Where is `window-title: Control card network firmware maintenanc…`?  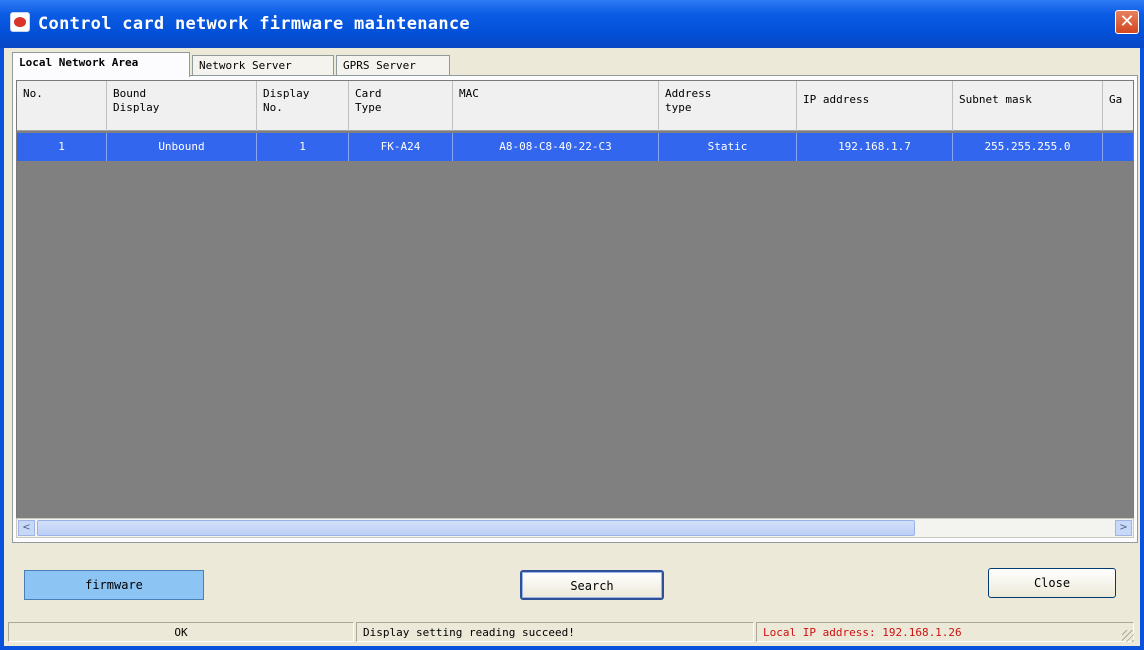
window-title: Control card network firmware maintenanc… is located at coordinates (254, 24).